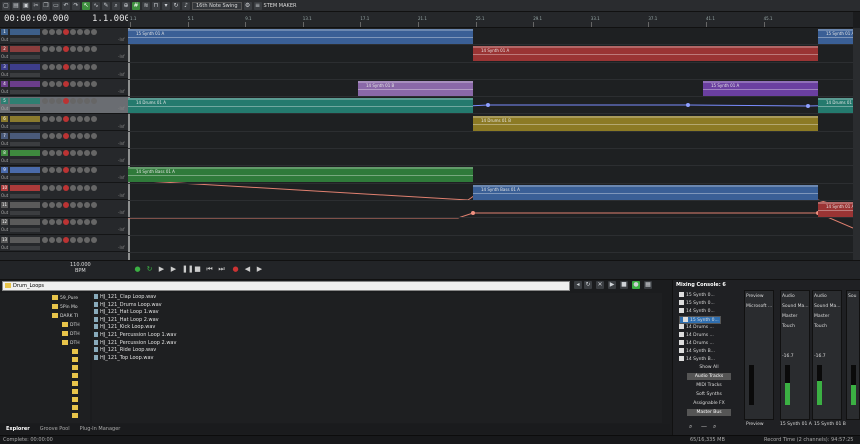 The width and height of the screenshot is (860, 444). Describe the element at coordinates (65, 307) in the screenshot. I see `folder-item: 5Pin Mo` at that location.